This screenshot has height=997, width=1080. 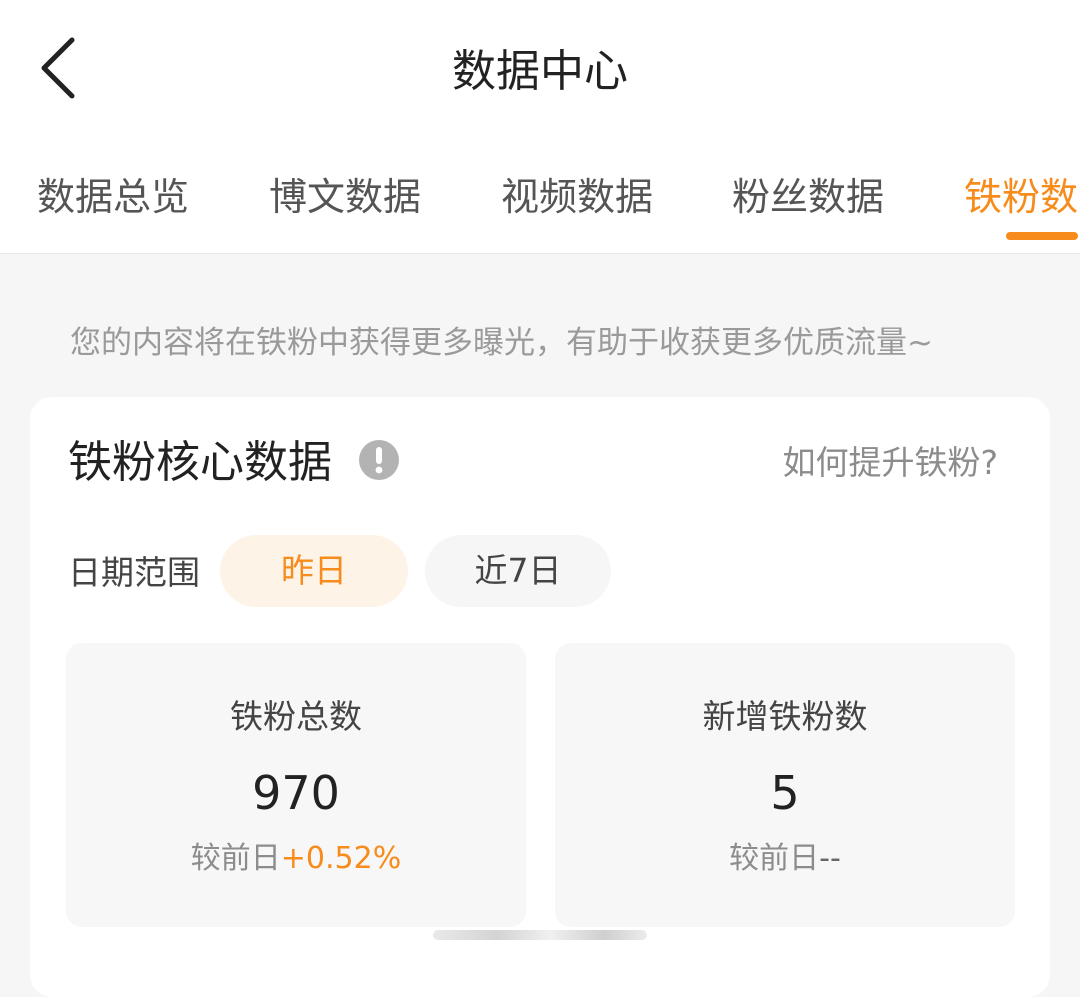 I want to click on total-iron-fans-box: 铁粉总数 970 较前日+0.52%, so click(x=296, y=785).